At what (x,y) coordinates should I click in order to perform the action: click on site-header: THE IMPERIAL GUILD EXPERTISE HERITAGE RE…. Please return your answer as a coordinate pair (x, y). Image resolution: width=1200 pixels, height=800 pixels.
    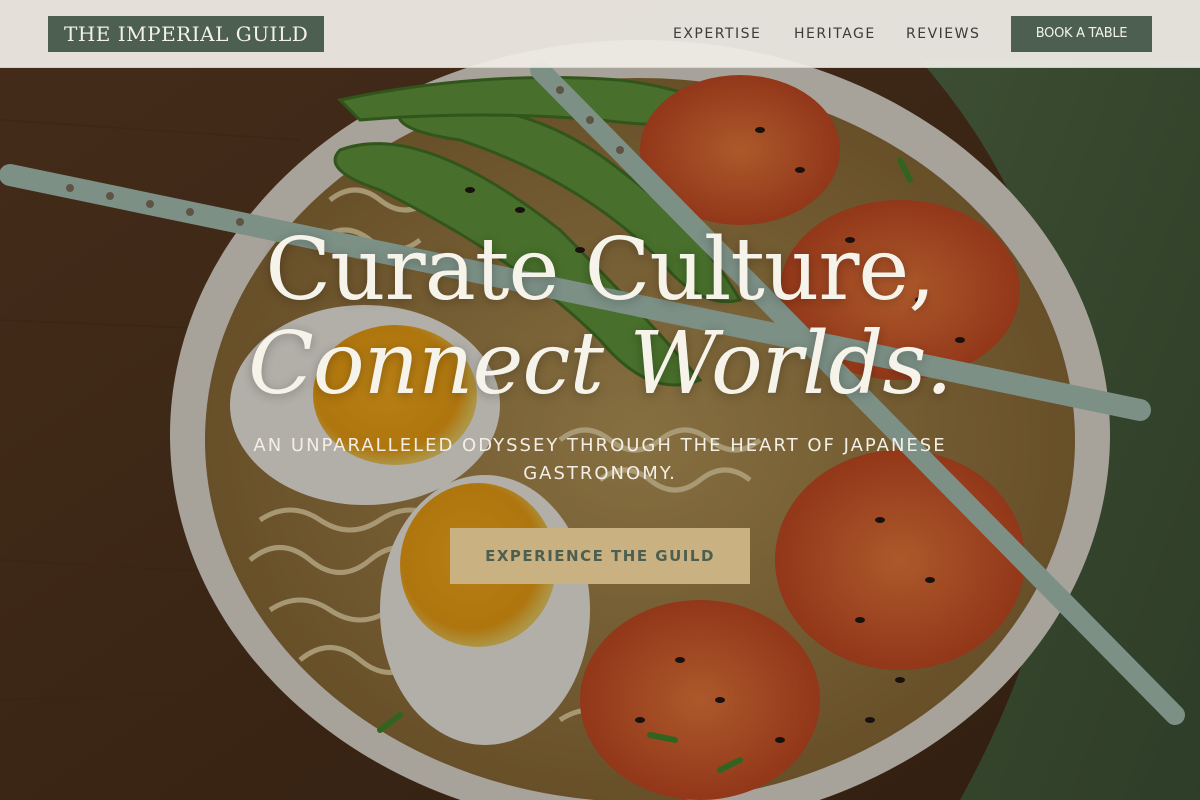
    Looking at the image, I should click on (600, 34).